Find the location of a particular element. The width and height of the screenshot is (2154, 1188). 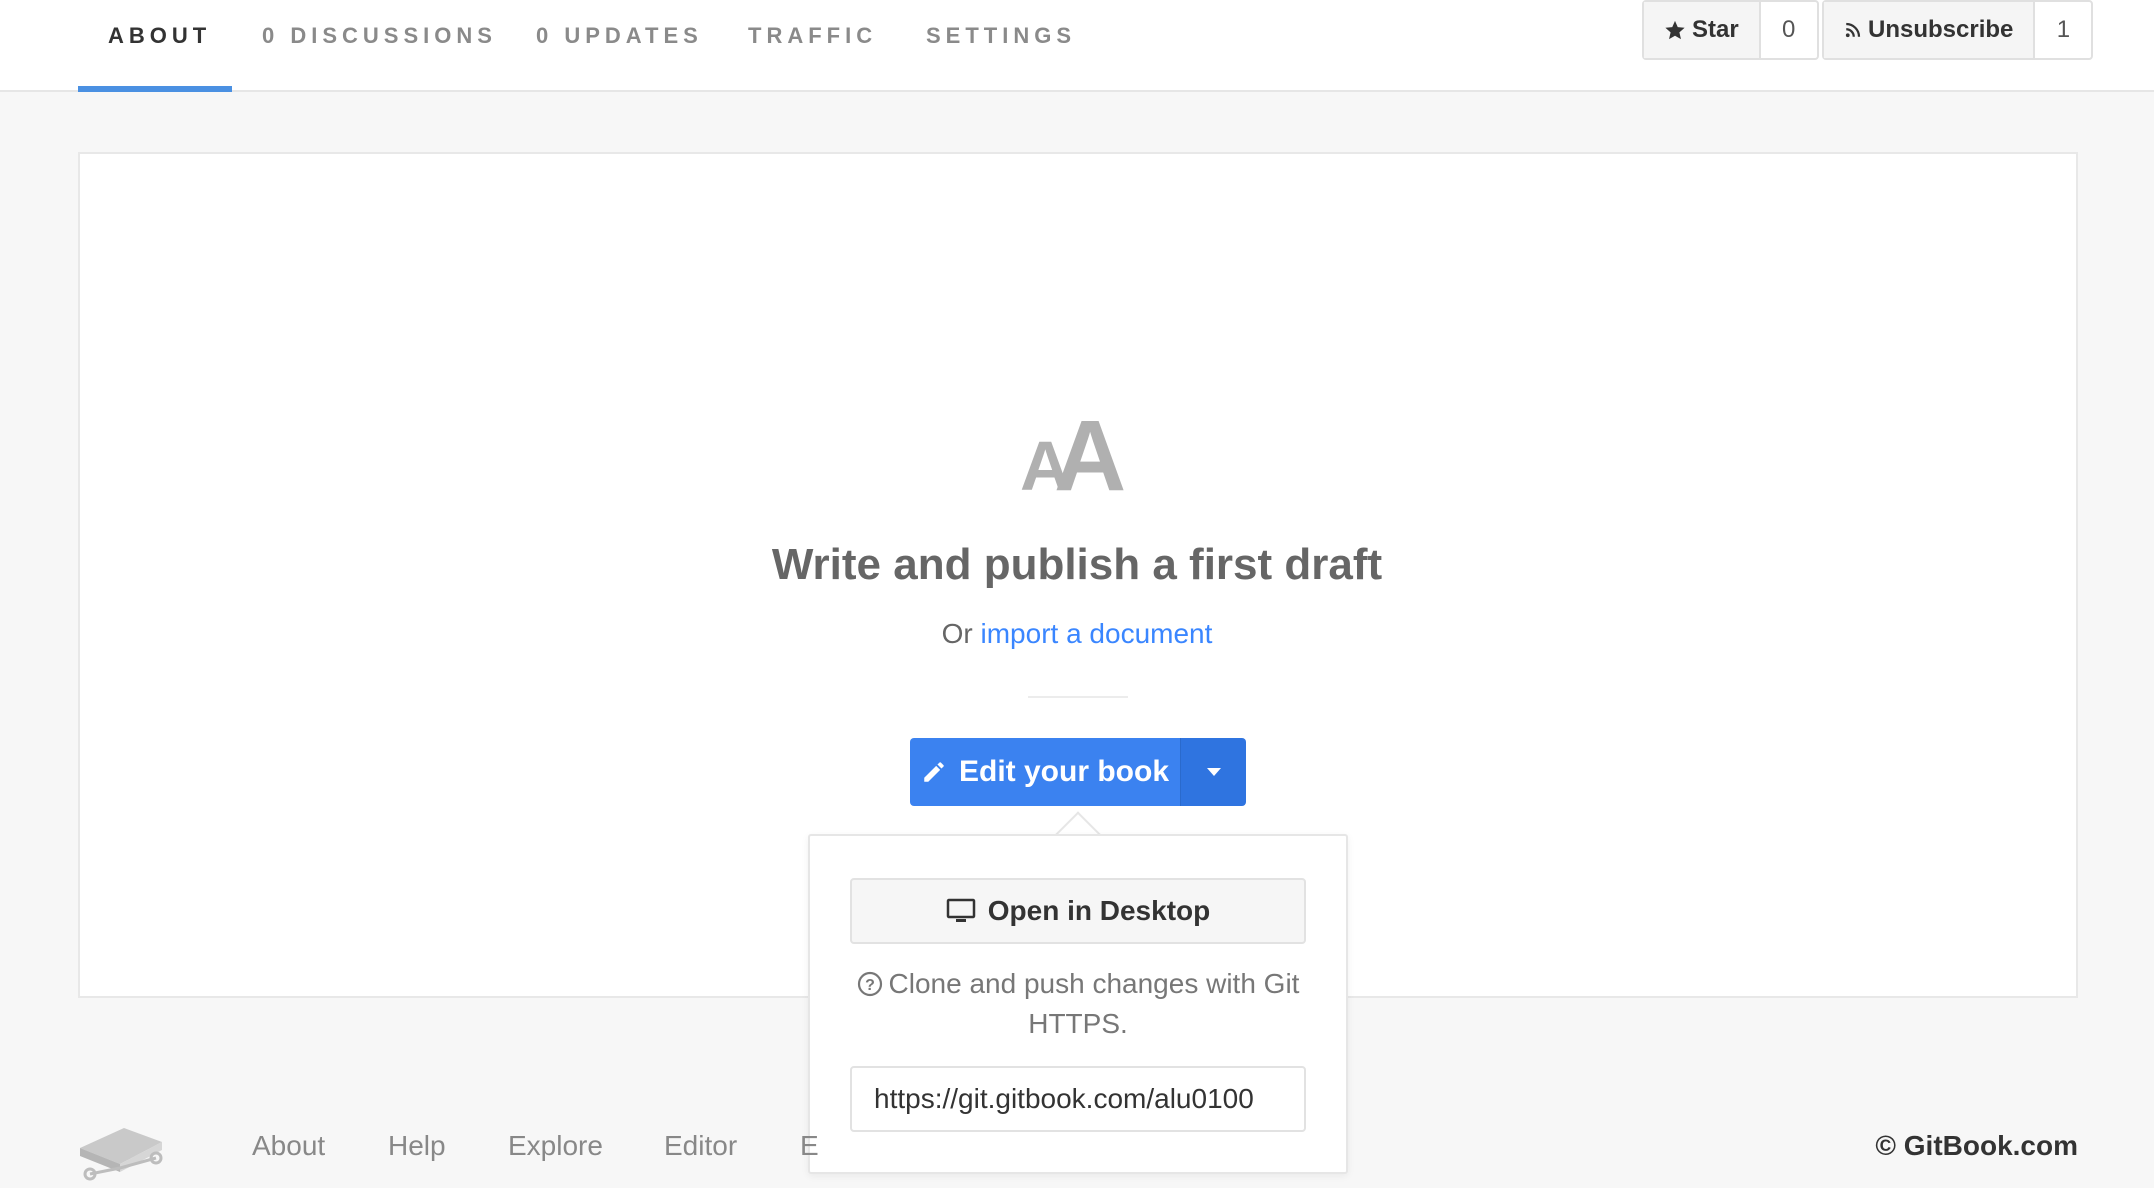

star-label: Star is located at coordinates (1715, 29).